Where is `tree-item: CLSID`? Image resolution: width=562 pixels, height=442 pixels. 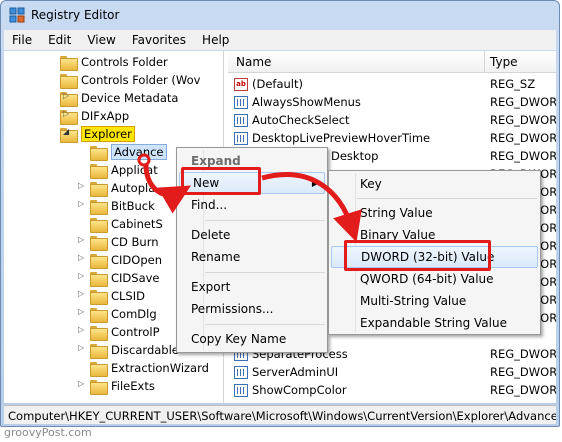
tree-item: CLSID is located at coordinates (117, 296).